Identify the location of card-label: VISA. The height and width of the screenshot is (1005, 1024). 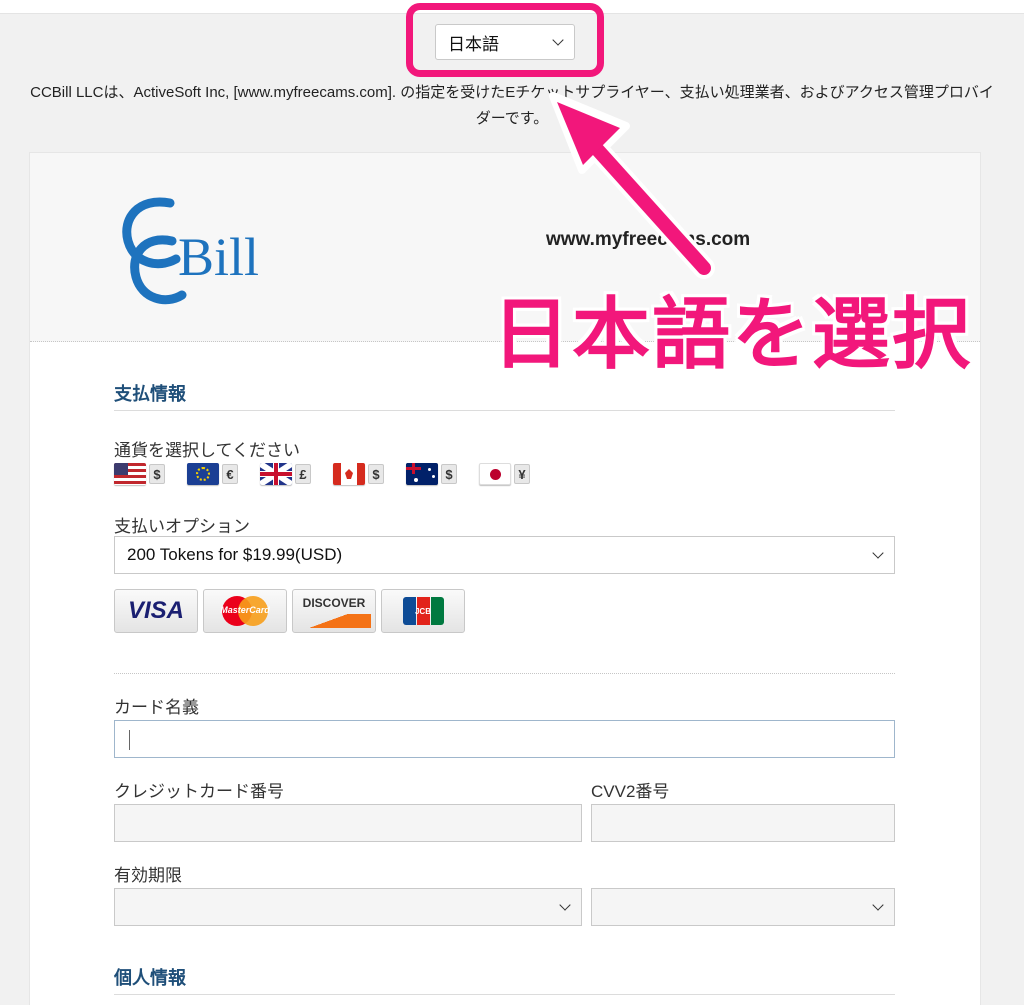
(155, 610).